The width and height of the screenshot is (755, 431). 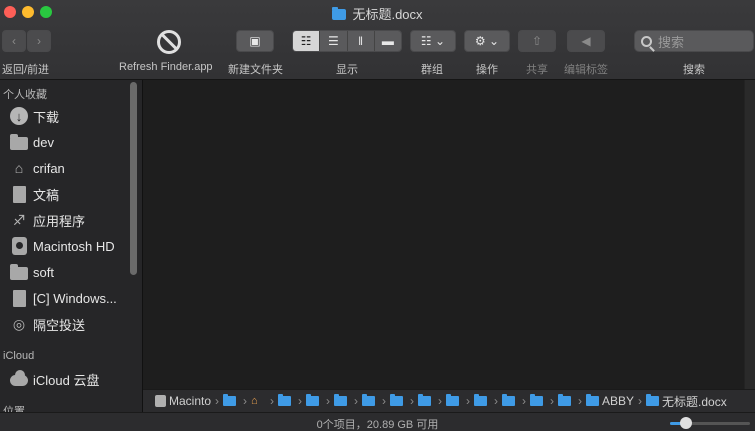 I want to click on column-view-button: ‖, so click(x=361, y=41).